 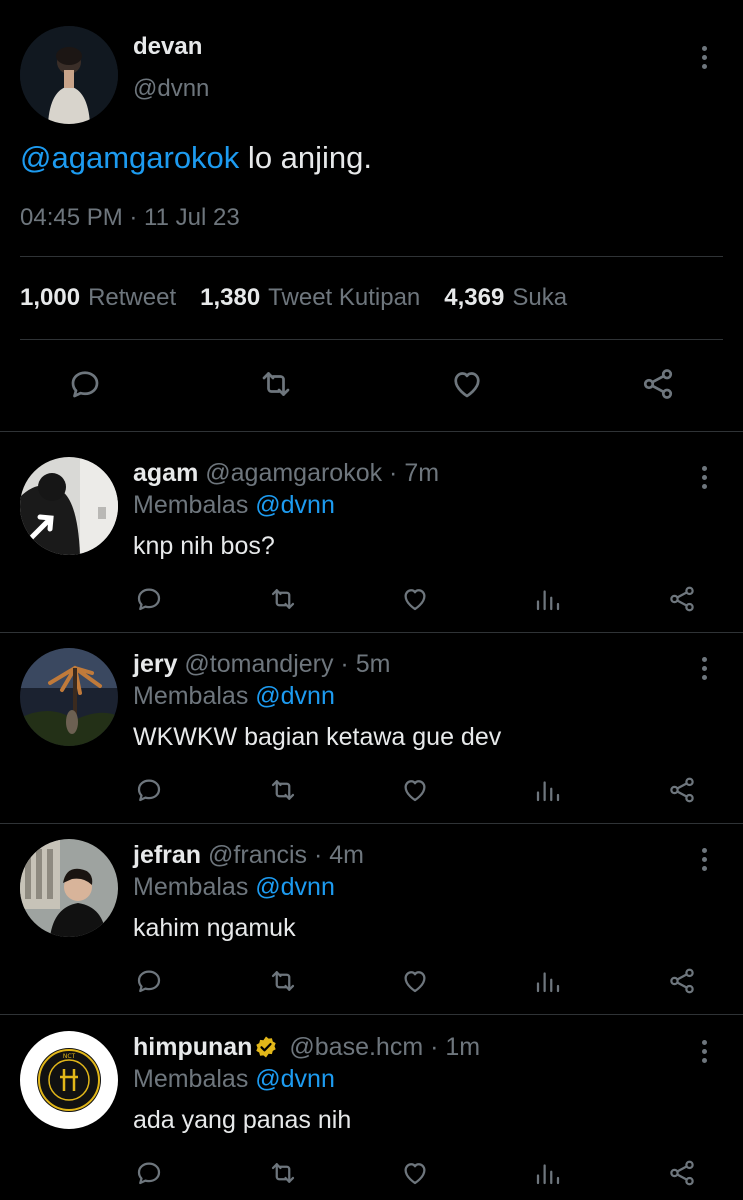 I want to click on reply-header: jery @tomandjery · 5m, so click(x=261, y=664).